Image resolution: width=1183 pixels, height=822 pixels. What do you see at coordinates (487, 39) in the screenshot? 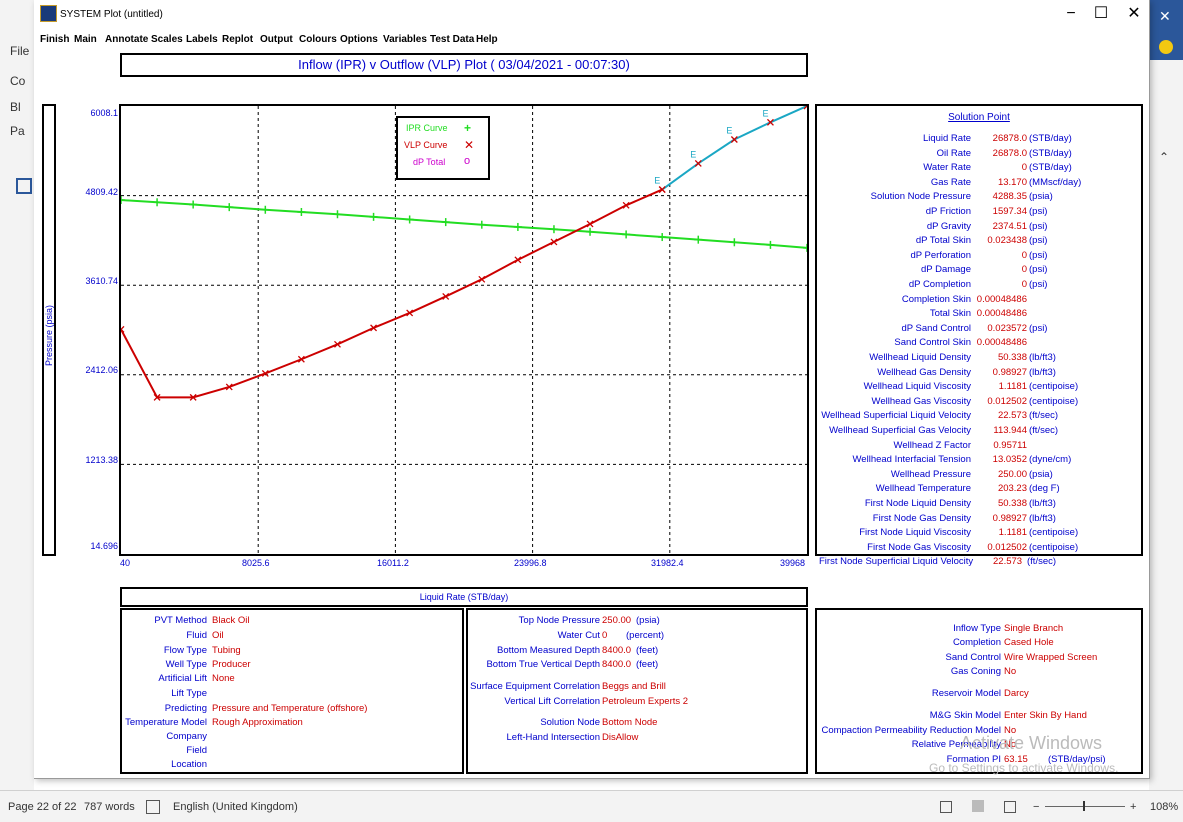
I see `menu-help: Help` at bounding box center [487, 39].